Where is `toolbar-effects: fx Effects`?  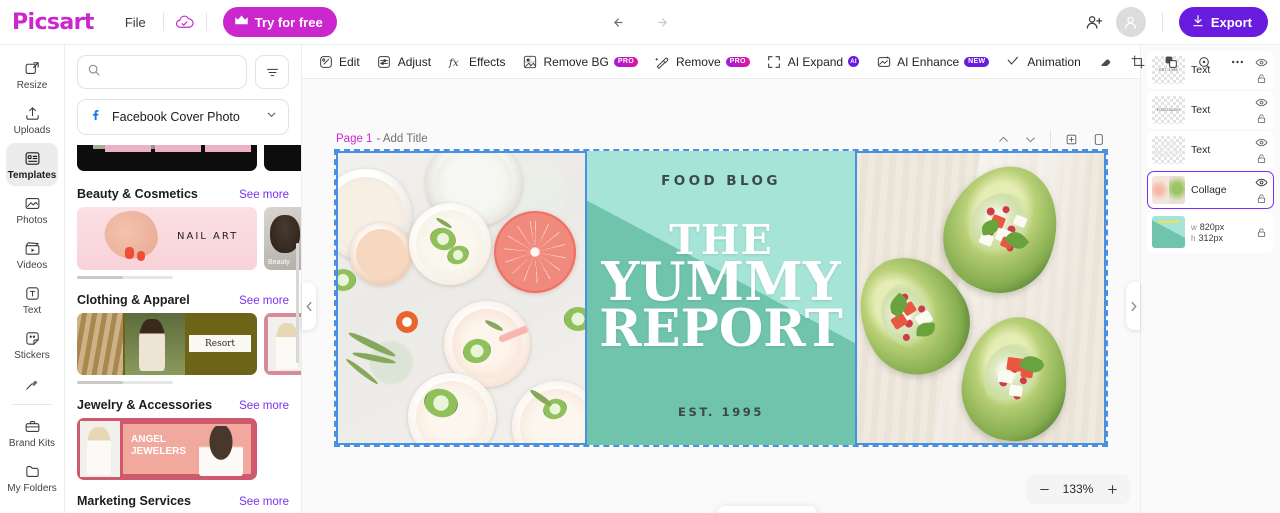
toolbar-effects: fx Effects is located at coordinates (476, 61).